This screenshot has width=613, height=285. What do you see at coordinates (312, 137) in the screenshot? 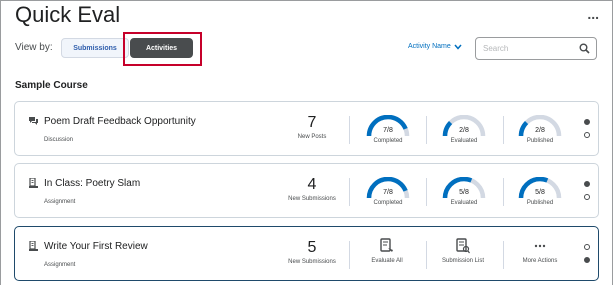
I see `new-count-label: New Posts` at bounding box center [312, 137].